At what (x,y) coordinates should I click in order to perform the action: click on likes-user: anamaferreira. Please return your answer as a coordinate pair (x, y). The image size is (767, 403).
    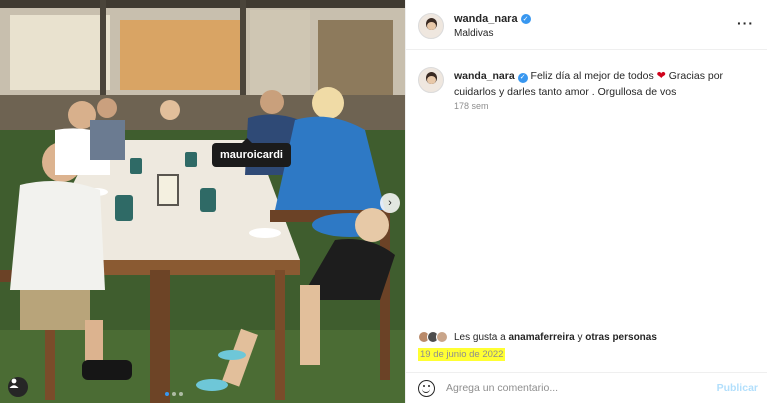
    Looking at the image, I should click on (542, 337).